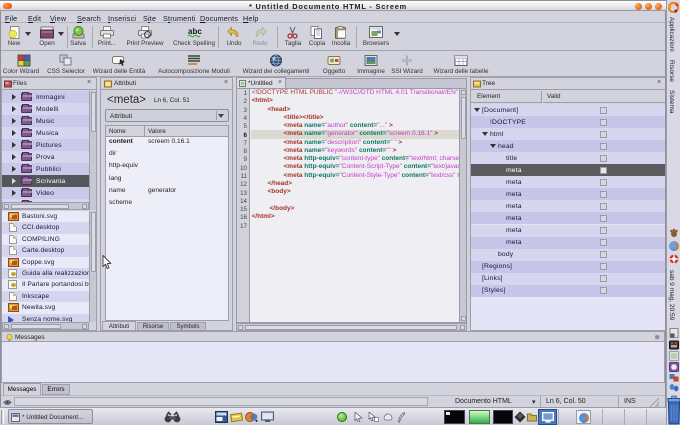 The height and width of the screenshot is (425, 680). I want to click on svg-text: abc, so click(195, 31).